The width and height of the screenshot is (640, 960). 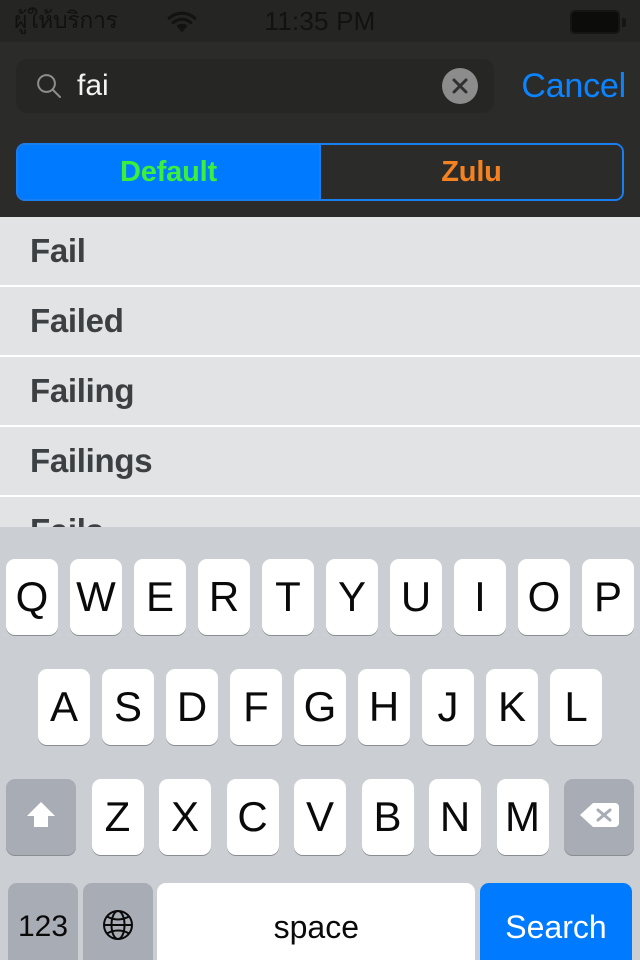 I want to click on key-j: J, so click(x=448, y=707).